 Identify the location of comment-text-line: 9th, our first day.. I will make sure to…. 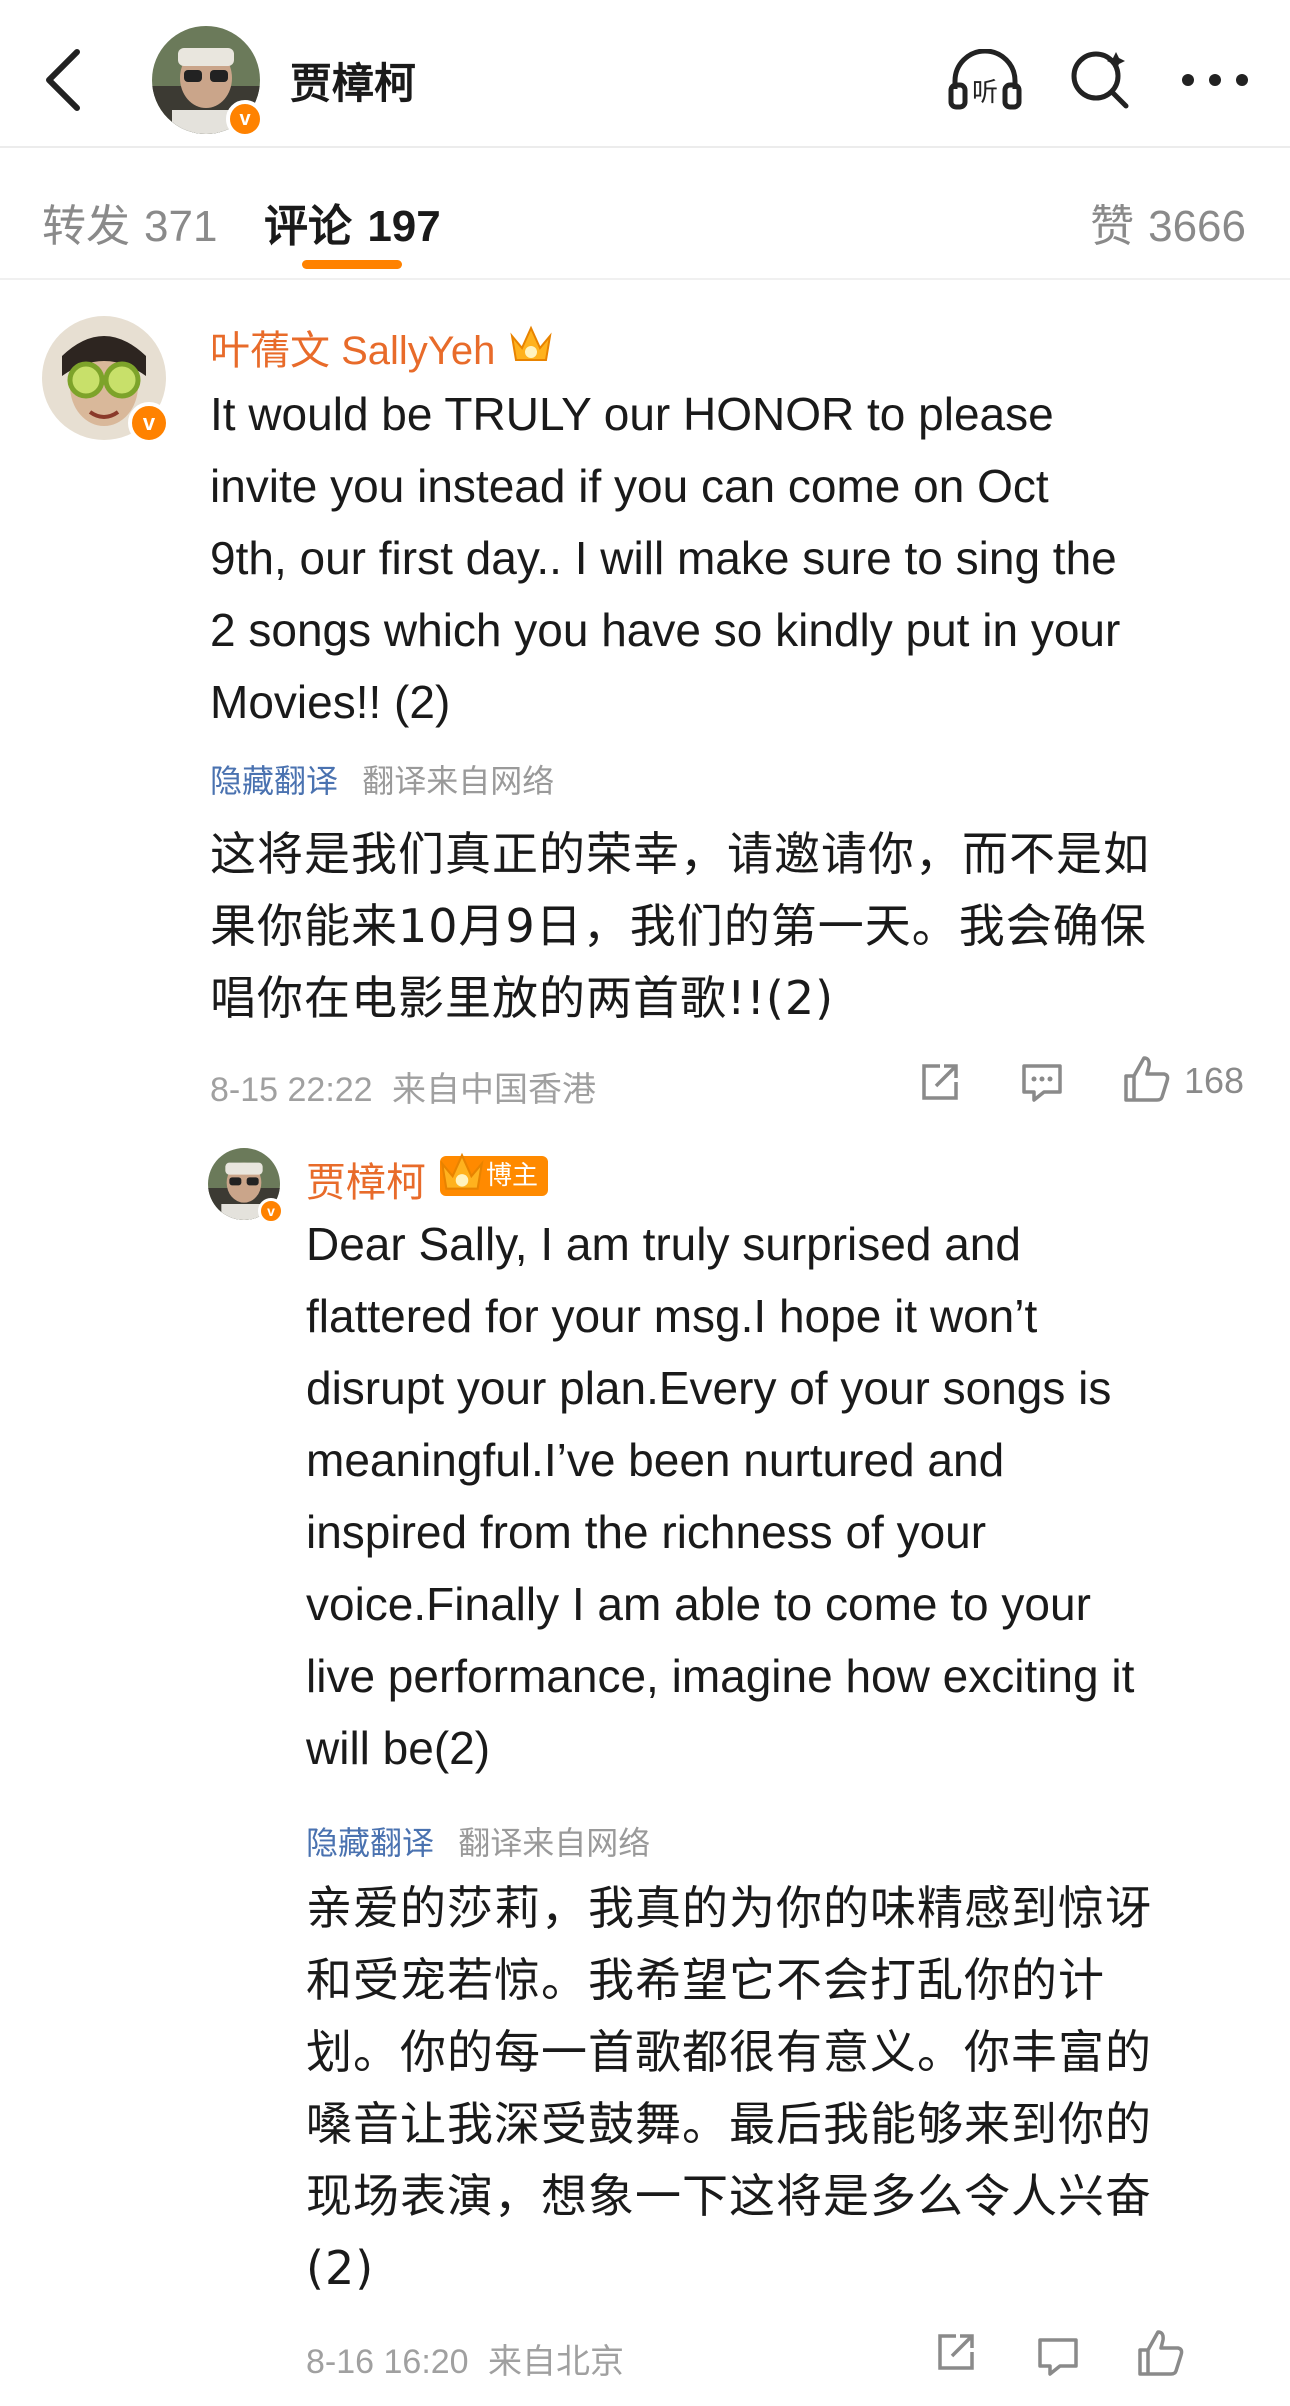
(663, 558).